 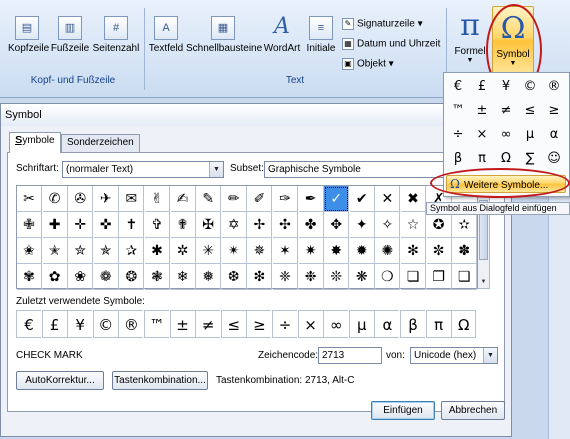 What do you see at coordinates (106, 199) in the screenshot?
I see `symbol-cell: ✈` at bounding box center [106, 199].